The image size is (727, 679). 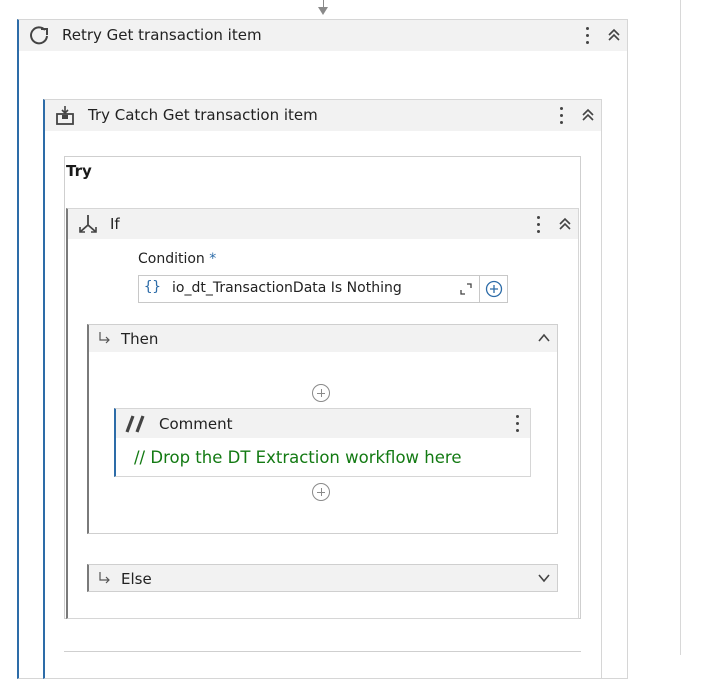 I want to click on condition-label: Condition *, so click(x=177, y=259).